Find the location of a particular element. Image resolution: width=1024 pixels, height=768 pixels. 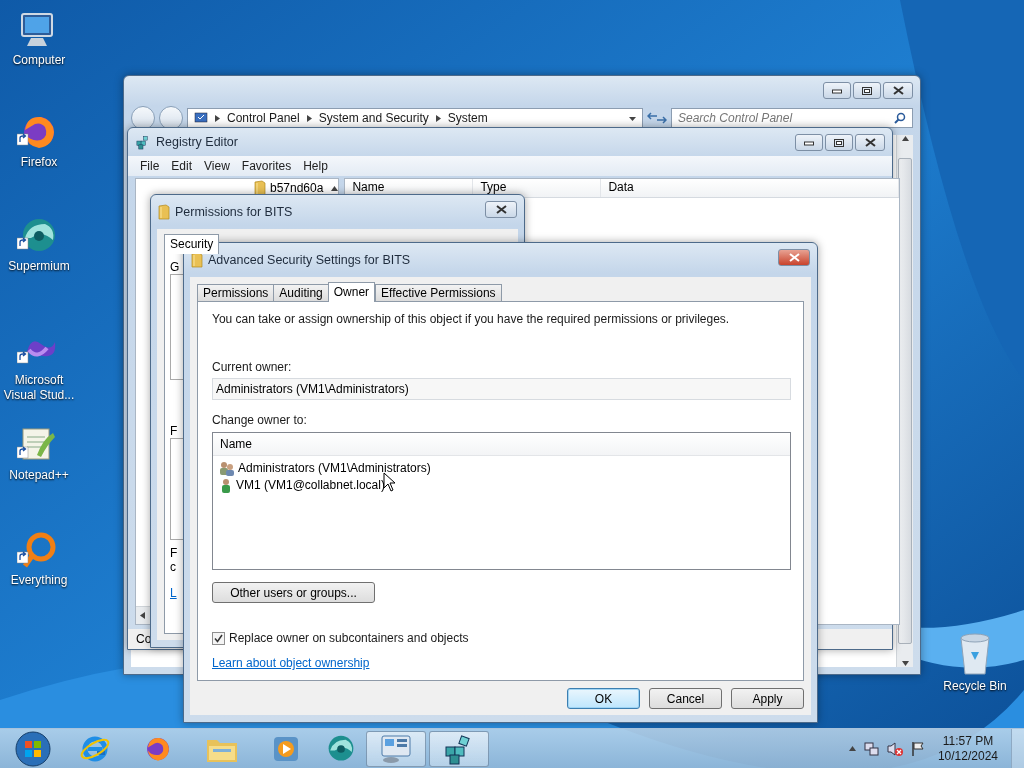

breadcrumb-item: Control Panel is located at coordinates (263, 118).